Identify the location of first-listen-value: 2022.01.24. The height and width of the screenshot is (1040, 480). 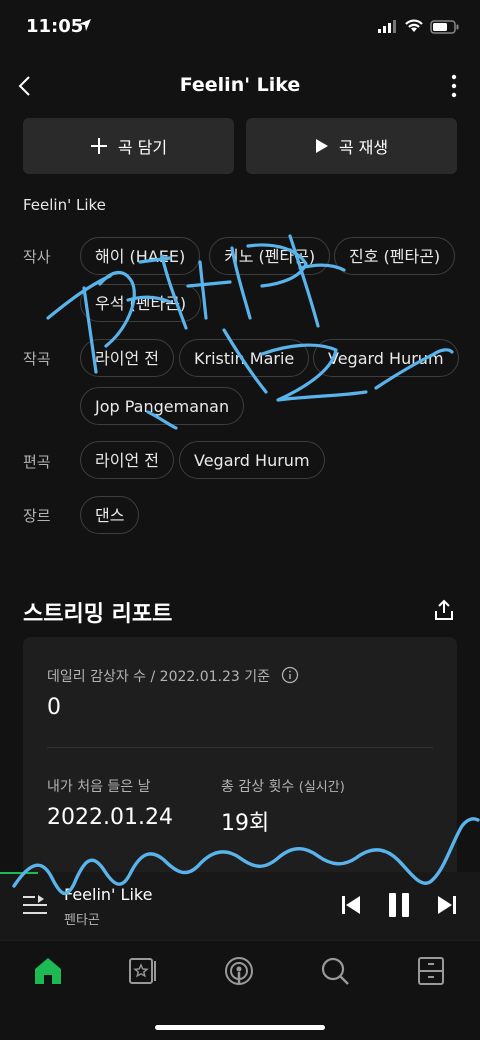
(110, 817).